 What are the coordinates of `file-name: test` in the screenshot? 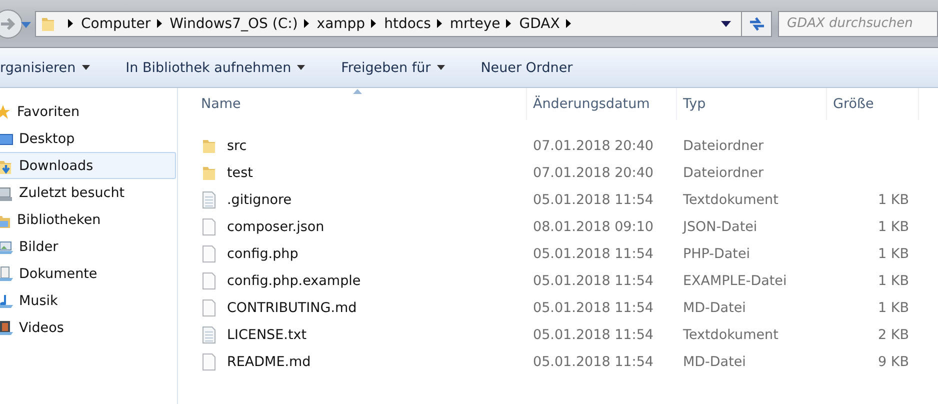 It's located at (240, 172).